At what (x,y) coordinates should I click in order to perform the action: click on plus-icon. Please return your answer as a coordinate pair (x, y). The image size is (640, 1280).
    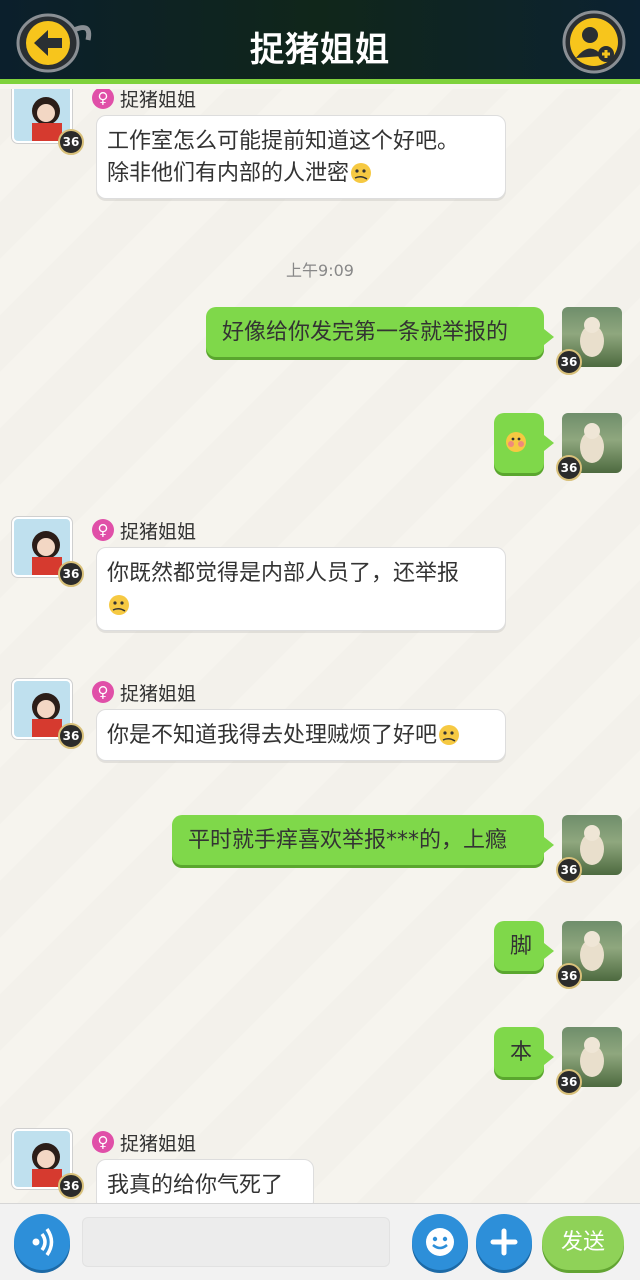
    Looking at the image, I should click on (504, 1242).